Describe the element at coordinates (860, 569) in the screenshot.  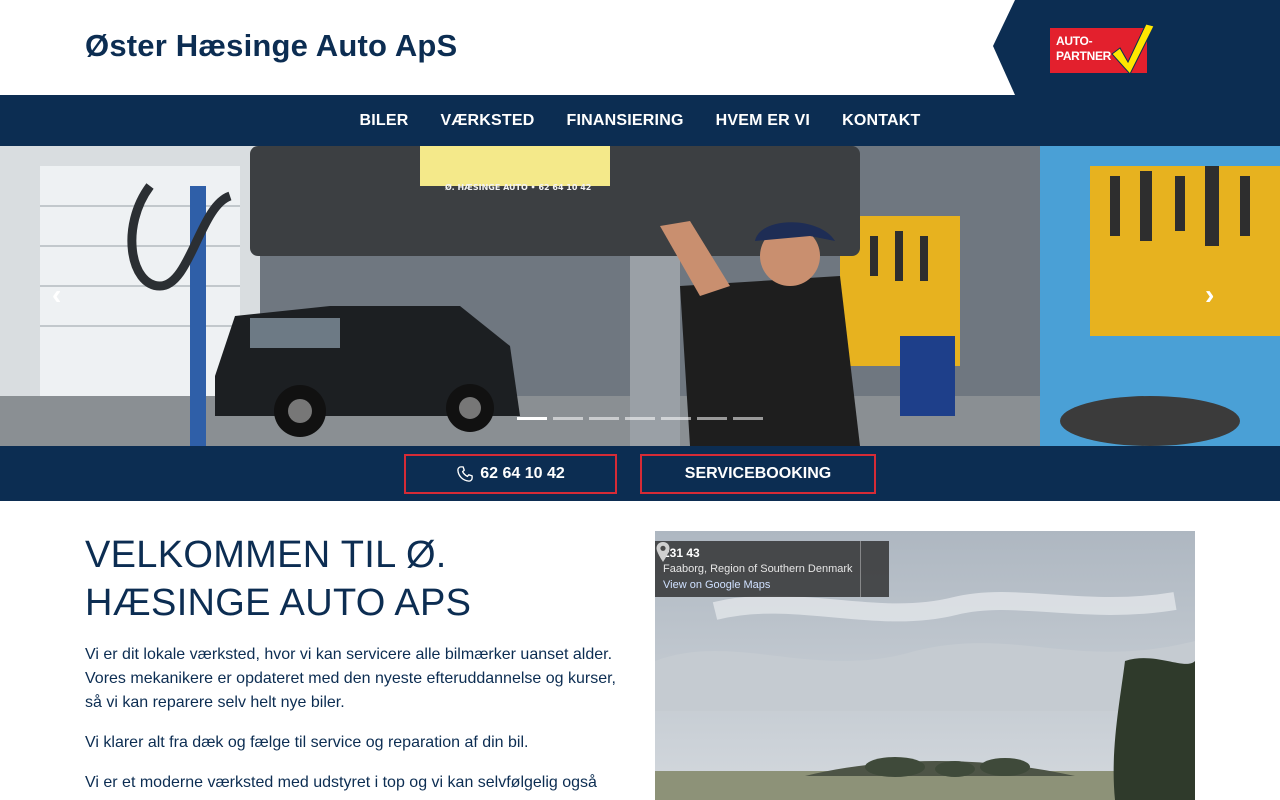
I see `map-card-divider` at that location.